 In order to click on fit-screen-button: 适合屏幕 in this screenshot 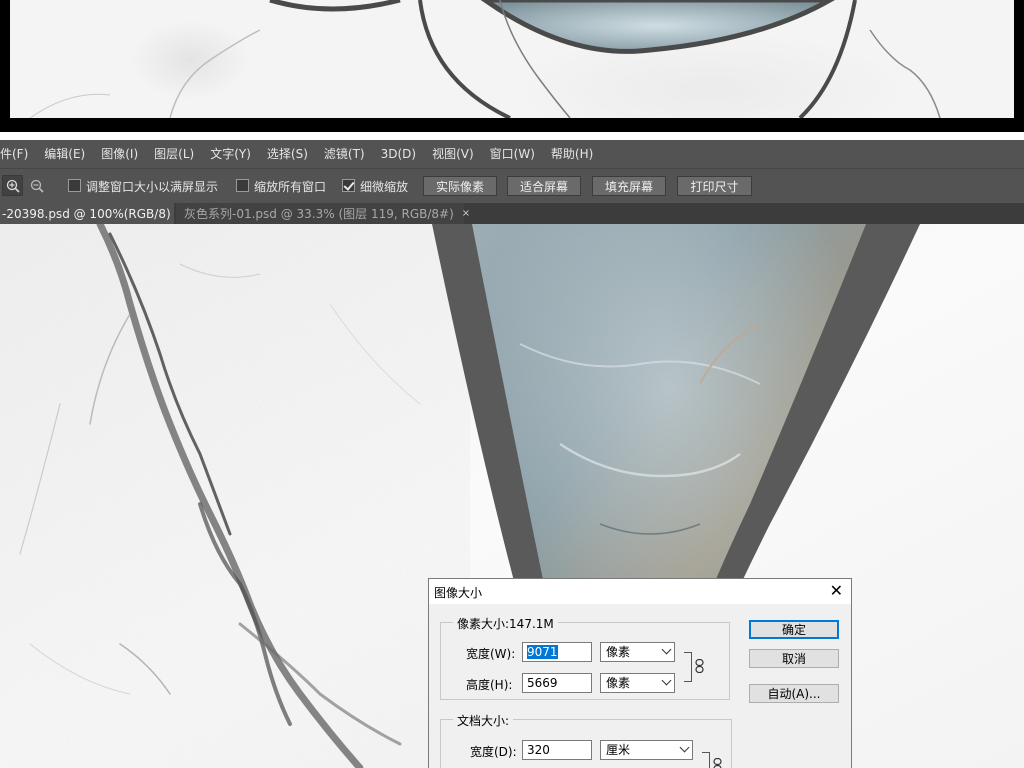, I will do `click(544, 186)`.